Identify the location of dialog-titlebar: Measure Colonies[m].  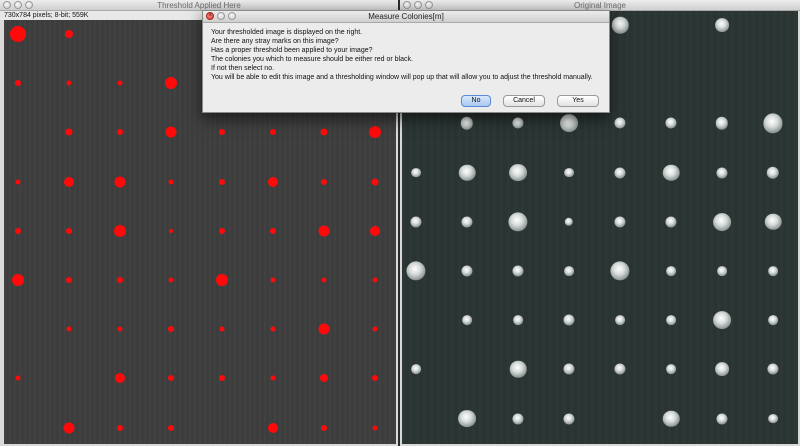
(406, 16).